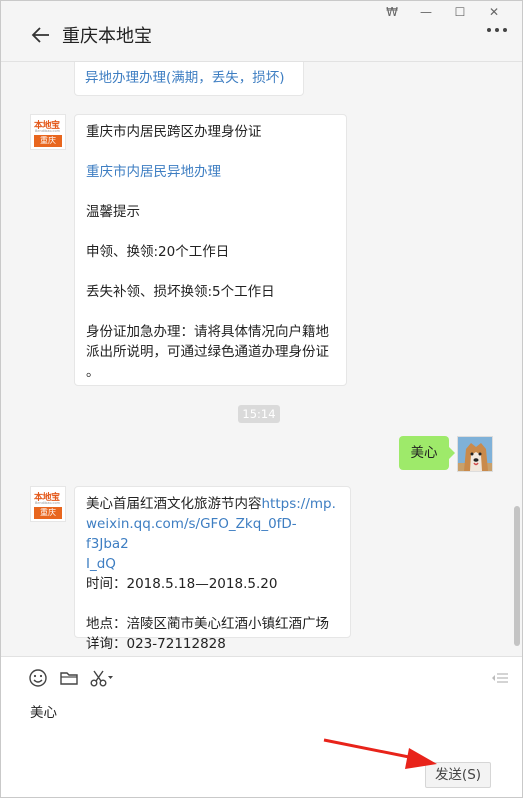  I want to click on send-button: 发送(S), so click(458, 775).